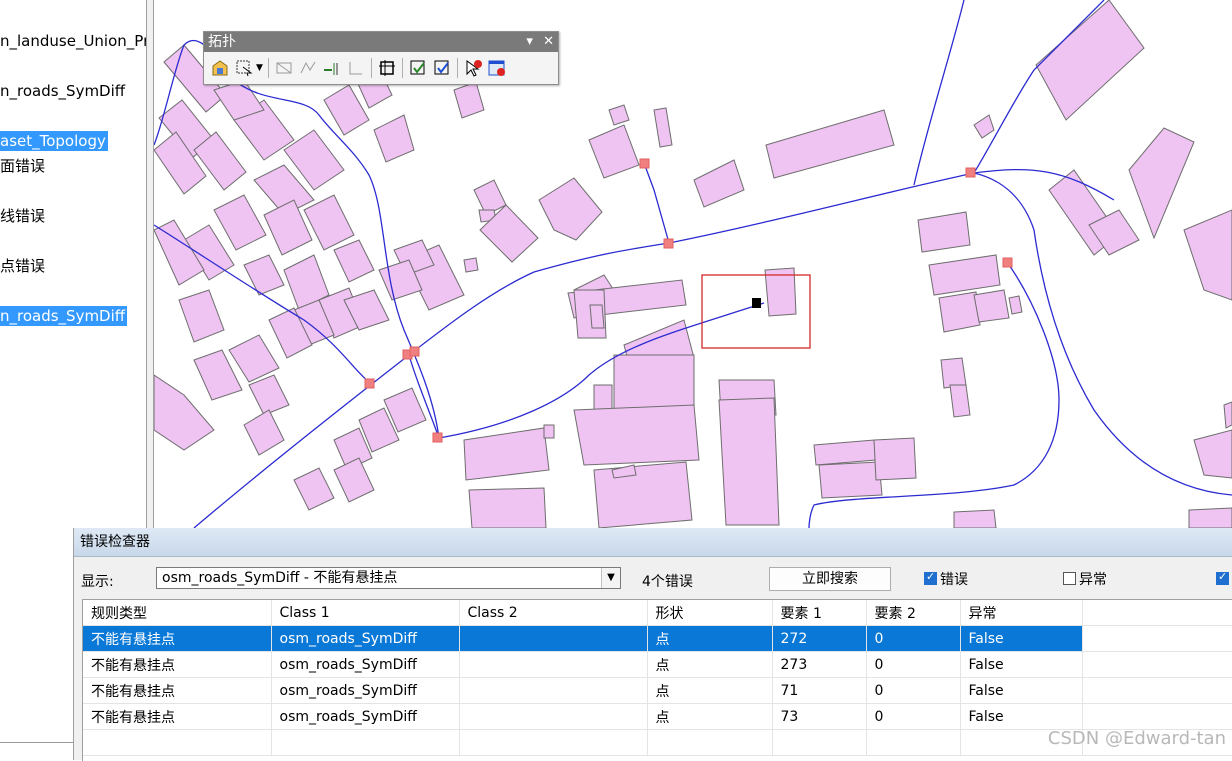  I want to click on table-header-row: 规则类型 Class 1 Class 2 形状 要素 1 要素 2 异常, so click(657, 613).